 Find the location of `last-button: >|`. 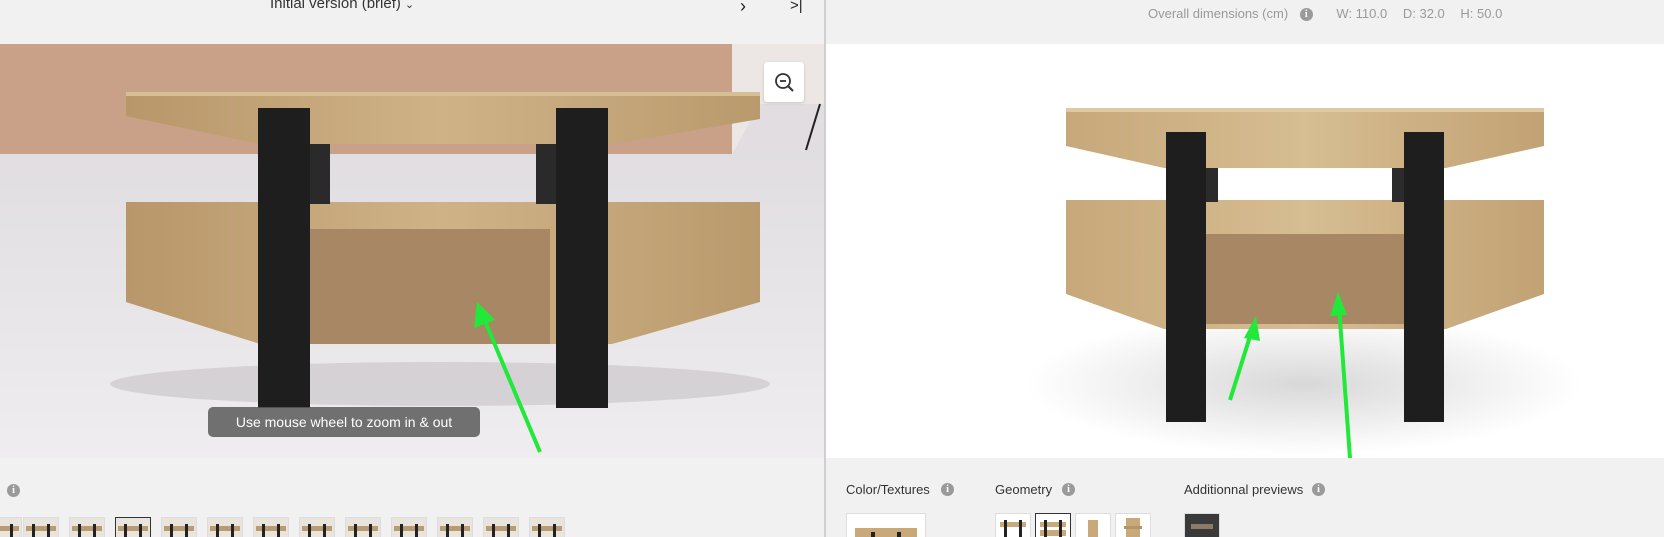

last-button: >| is located at coordinates (796, 7).